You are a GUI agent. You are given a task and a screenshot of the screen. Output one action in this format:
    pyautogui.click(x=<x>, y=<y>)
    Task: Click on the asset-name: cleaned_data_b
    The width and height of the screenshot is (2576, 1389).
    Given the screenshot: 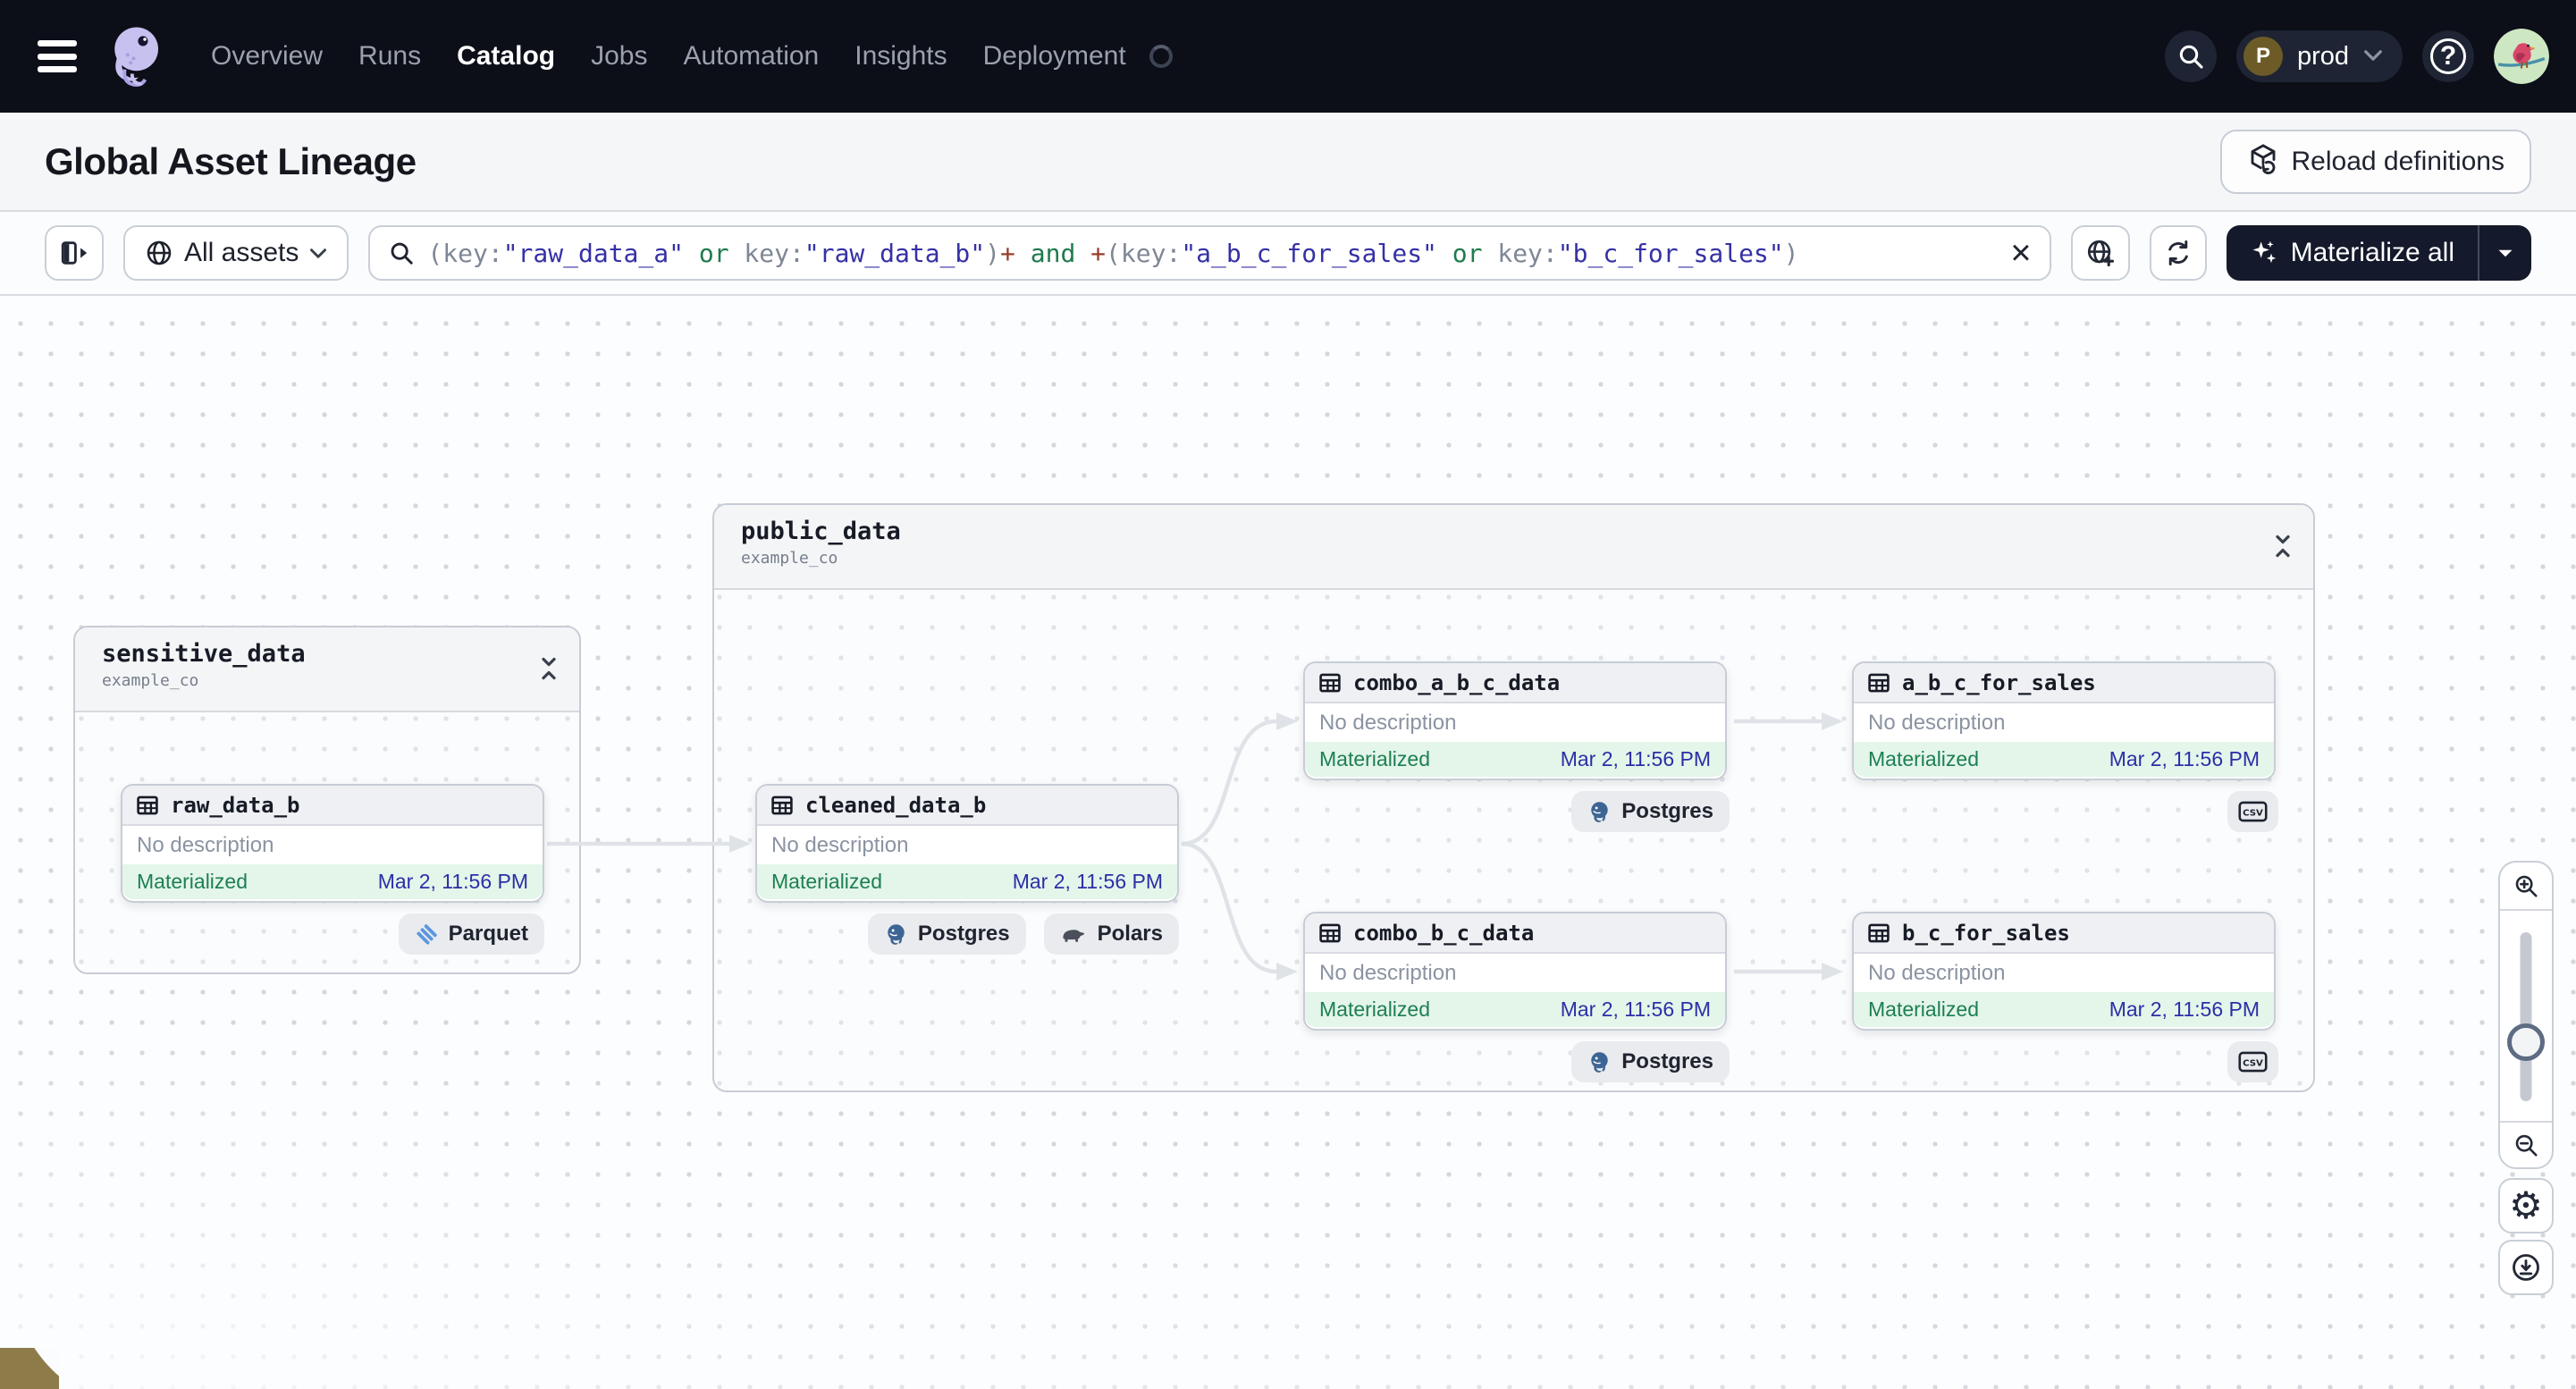 What is the action you would take?
    pyautogui.click(x=896, y=805)
    